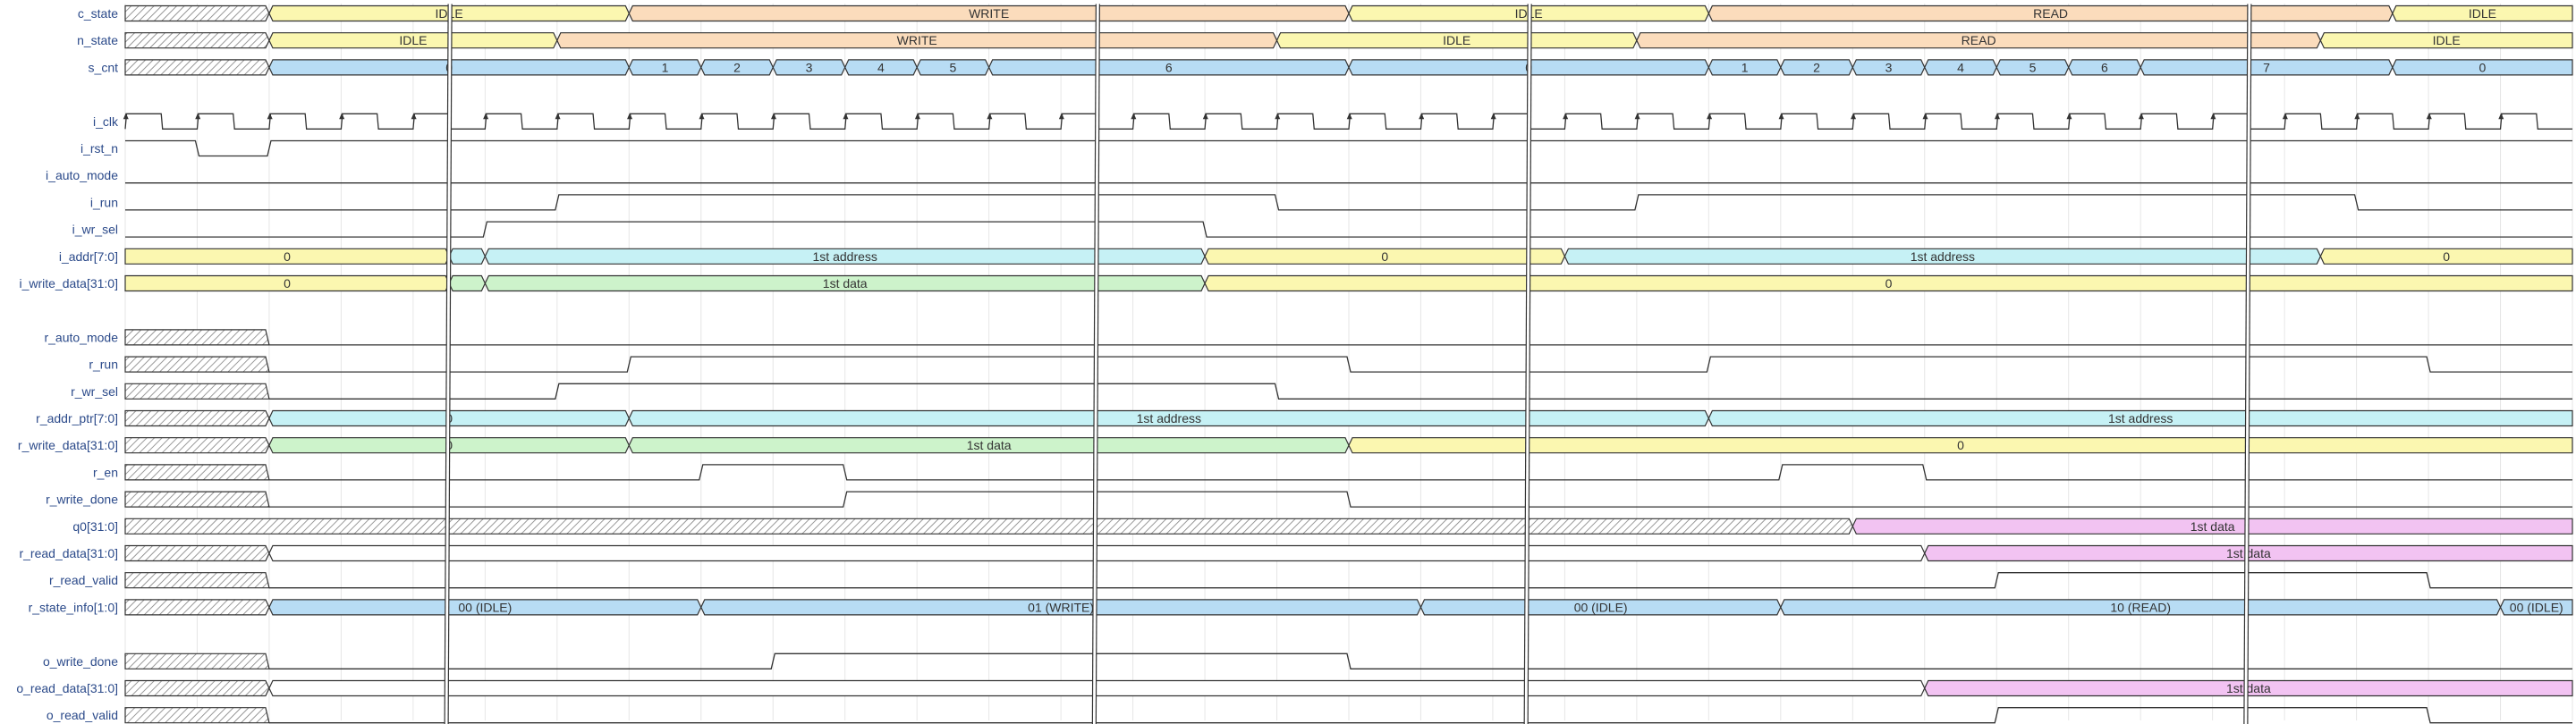 This screenshot has width=2576, height=724. I want to click on signal-row-r-addr-ptr: 01st address1st address, so click(1348, 418).